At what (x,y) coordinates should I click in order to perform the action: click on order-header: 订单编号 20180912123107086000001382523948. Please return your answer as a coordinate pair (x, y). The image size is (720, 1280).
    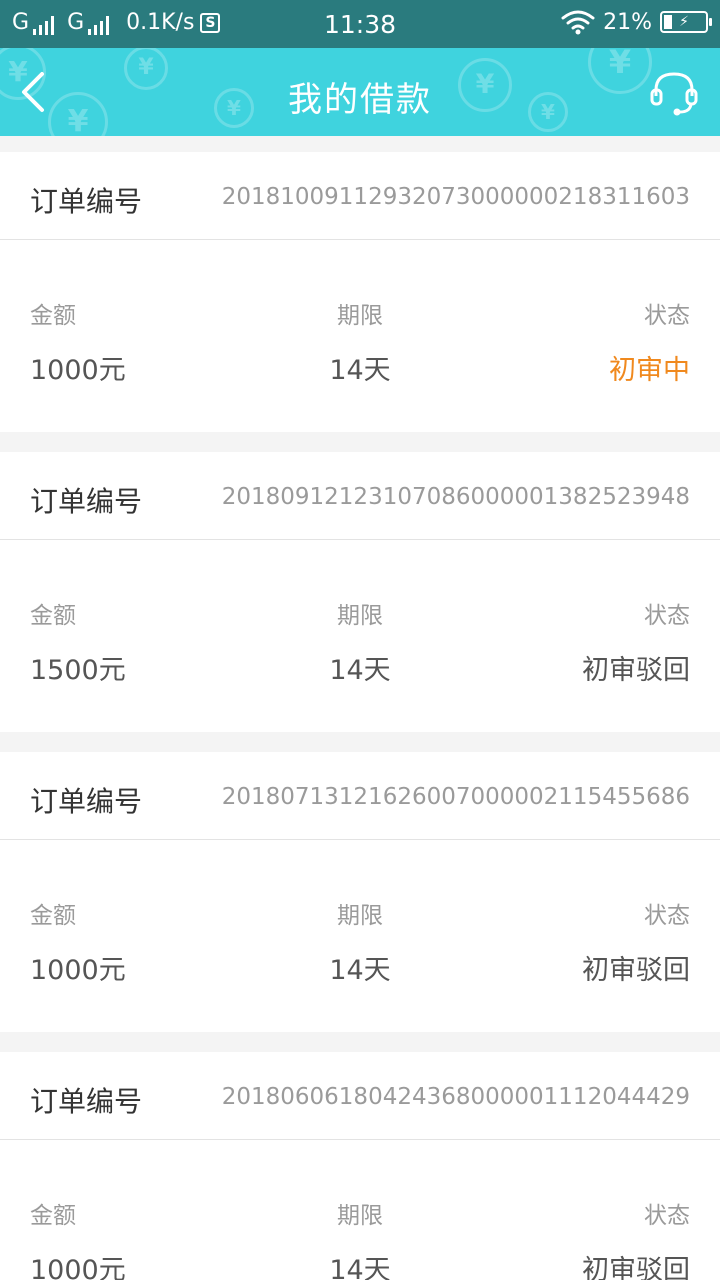
    Looking at the image, I should click on (360, 496).